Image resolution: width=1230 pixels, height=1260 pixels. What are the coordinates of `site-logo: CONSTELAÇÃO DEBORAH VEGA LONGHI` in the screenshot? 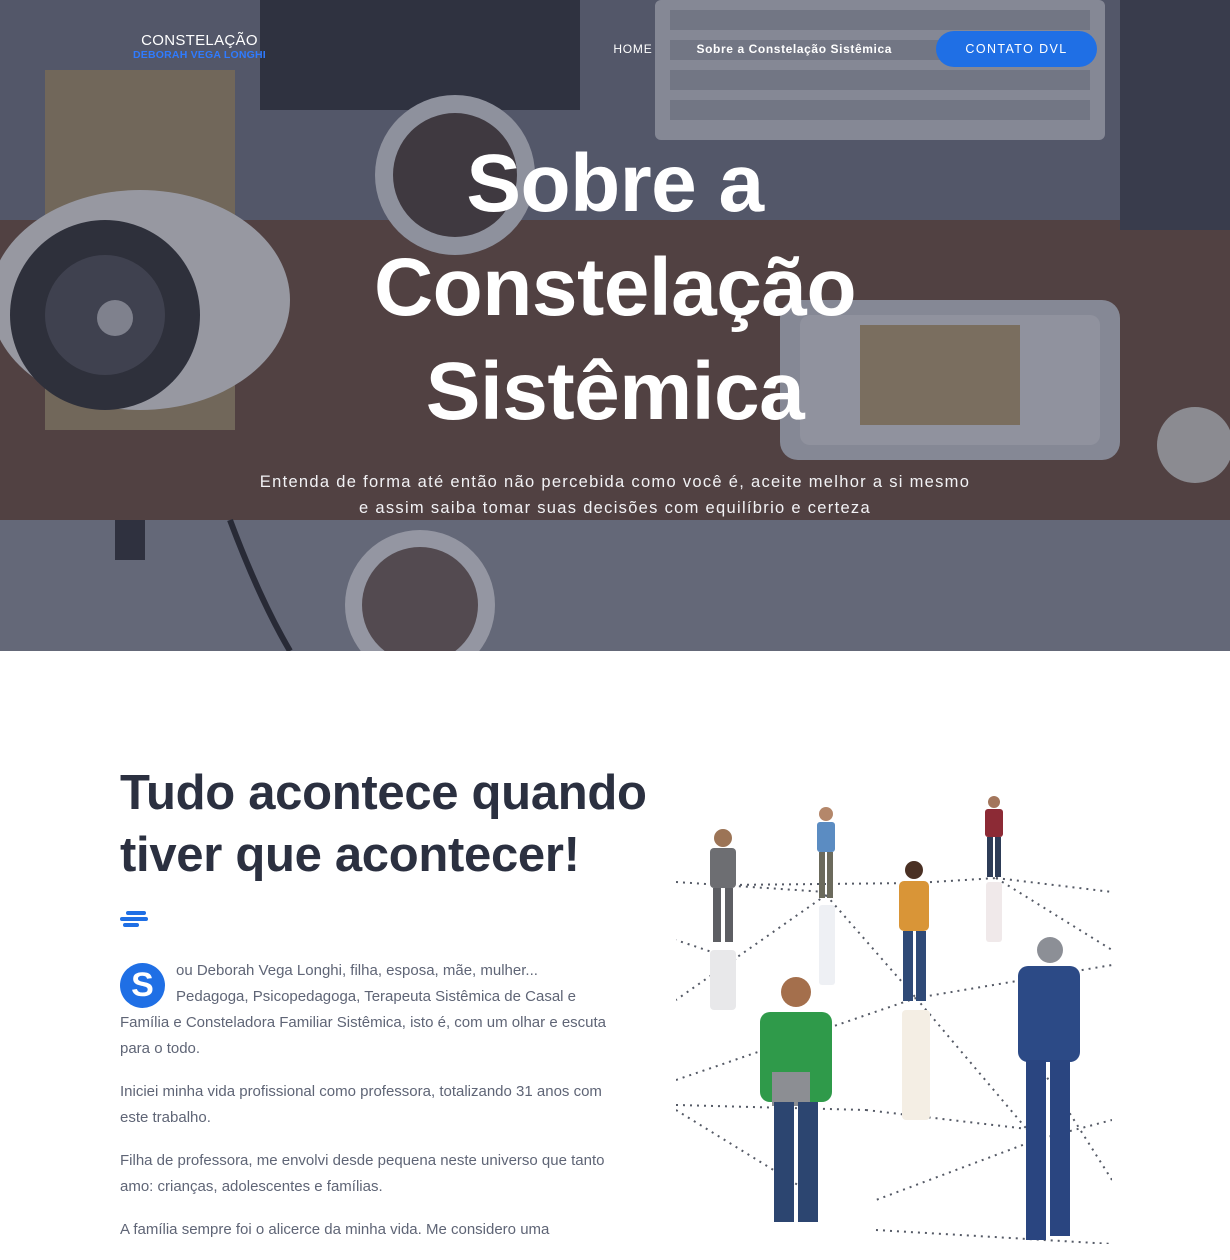 It's located at (199, 47).